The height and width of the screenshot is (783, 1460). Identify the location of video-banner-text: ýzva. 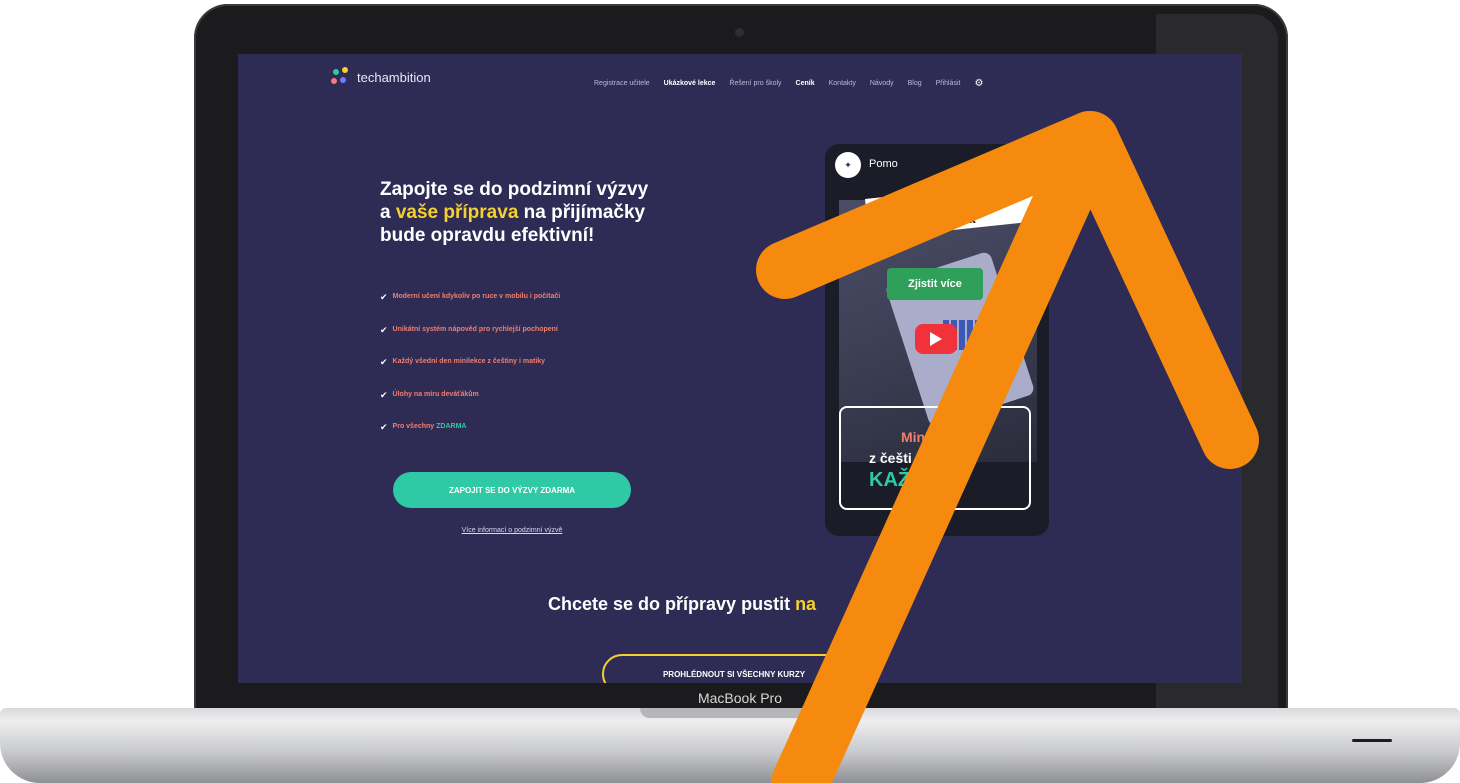
(960, 218).